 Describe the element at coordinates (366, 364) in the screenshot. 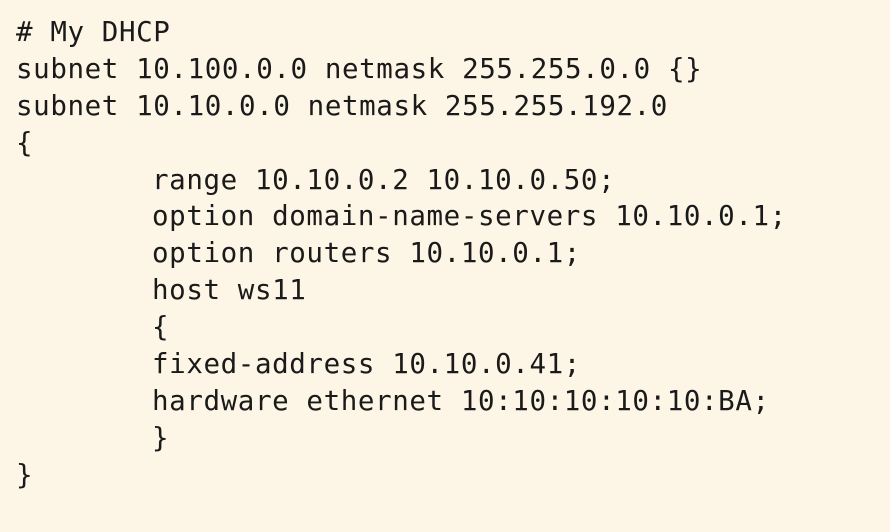

I see `fixed-address-line: fixed-address 10.10.0.41;` at that location.